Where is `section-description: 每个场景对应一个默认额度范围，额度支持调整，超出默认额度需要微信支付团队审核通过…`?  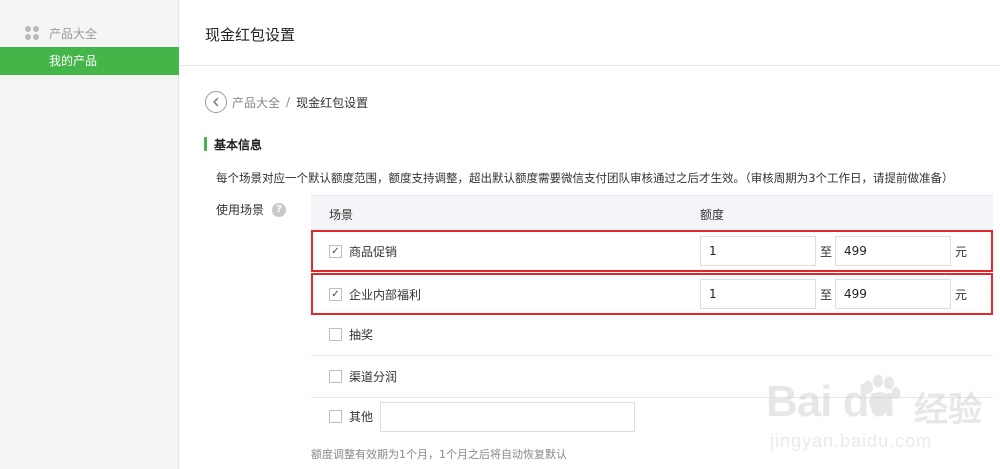 section-description: 每个场景对应一个默认额度范围，额度支持调整，超出默认额度需要微信支付团队审核通过… is located at coordinates (585, 178).